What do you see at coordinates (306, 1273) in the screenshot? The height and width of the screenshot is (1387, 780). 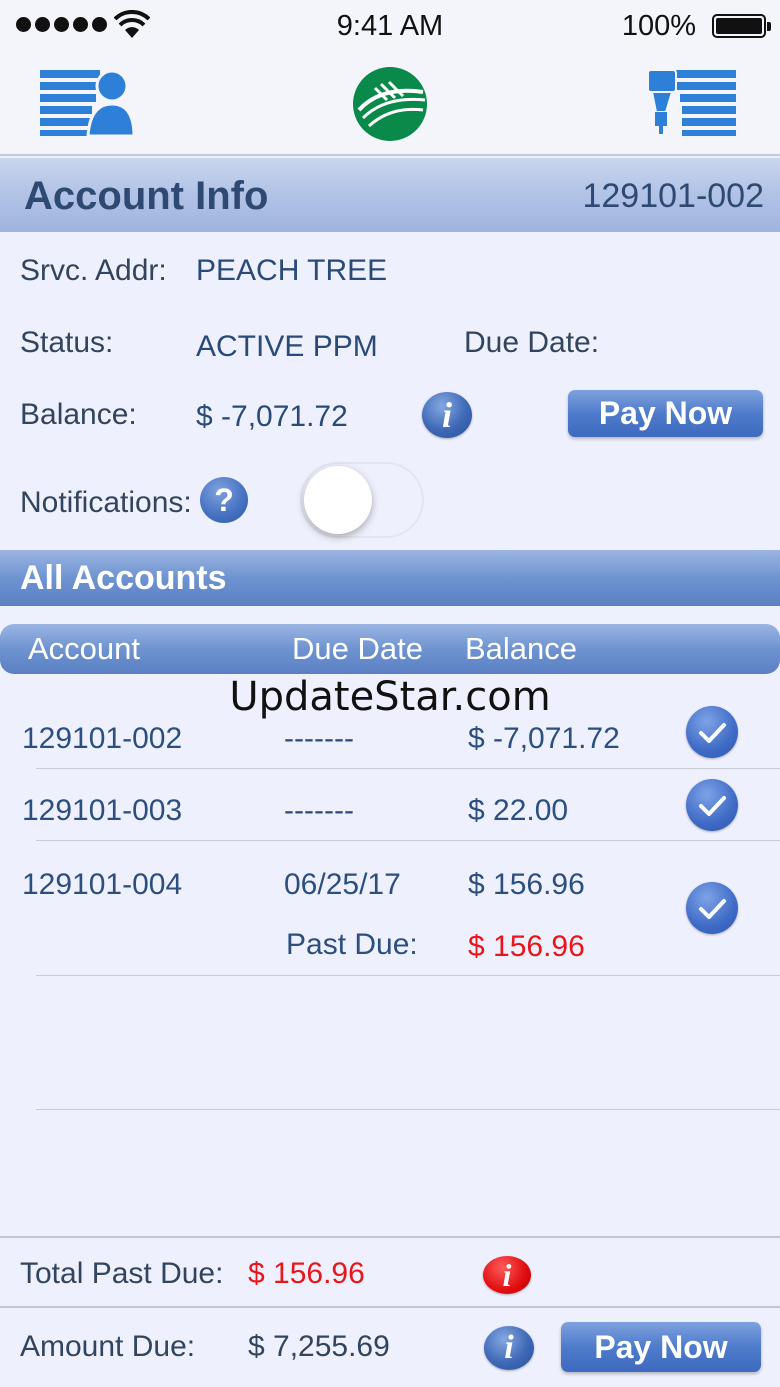 I see `total-past-due-value: $ 156.96` at bounding box center [306, 1273].